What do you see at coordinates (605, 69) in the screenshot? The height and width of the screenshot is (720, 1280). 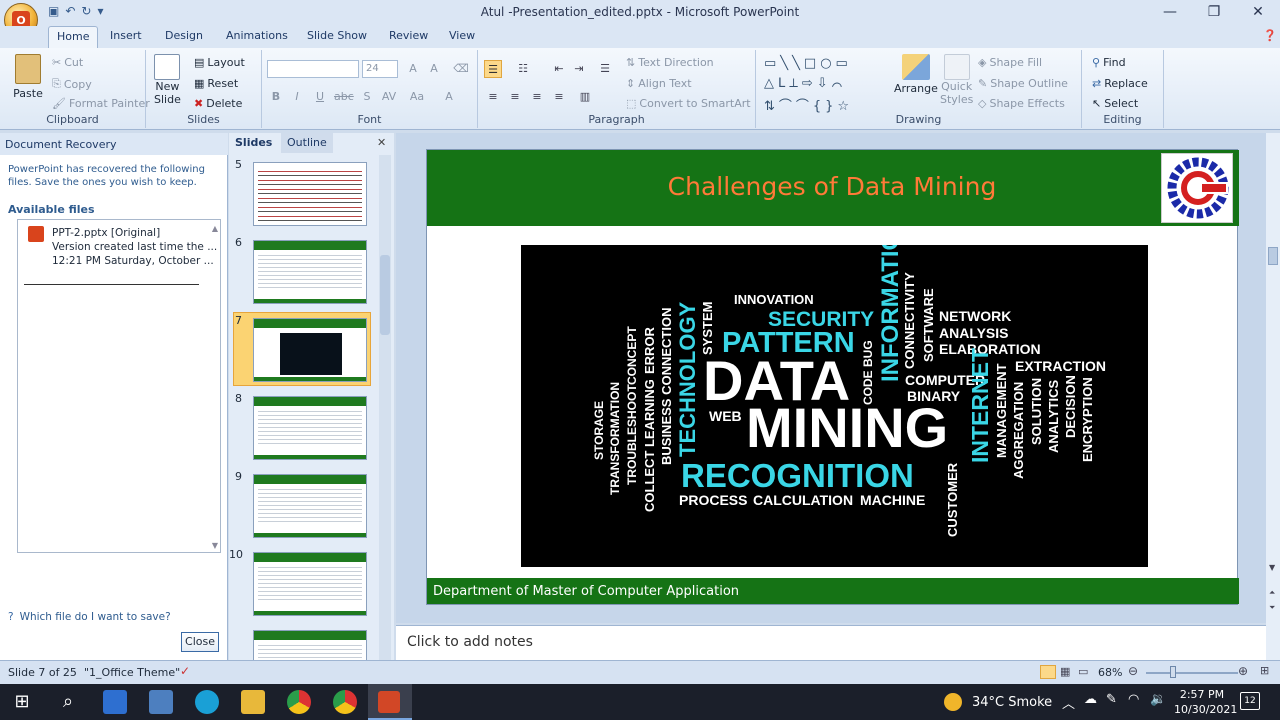 I see `line-spacing-icon: ☰` at bounding box center [605, 69].